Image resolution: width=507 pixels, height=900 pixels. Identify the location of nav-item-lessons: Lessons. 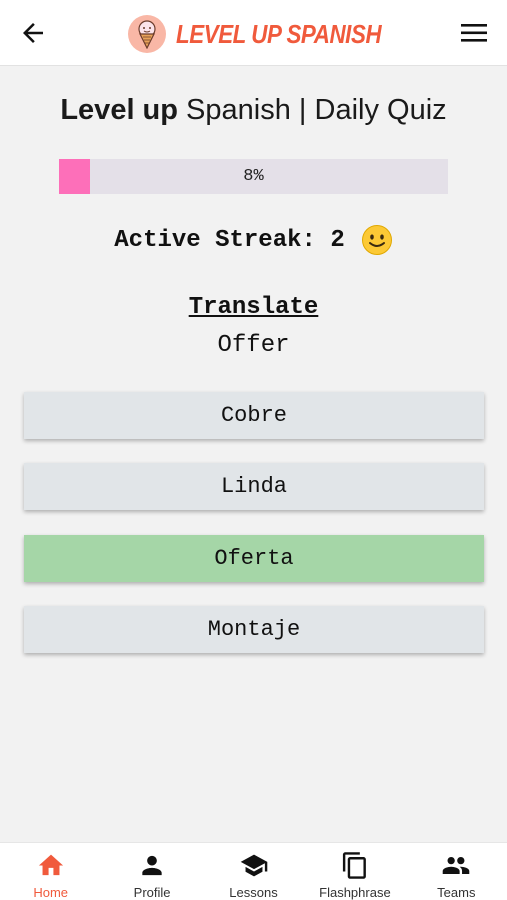
(253, 871).